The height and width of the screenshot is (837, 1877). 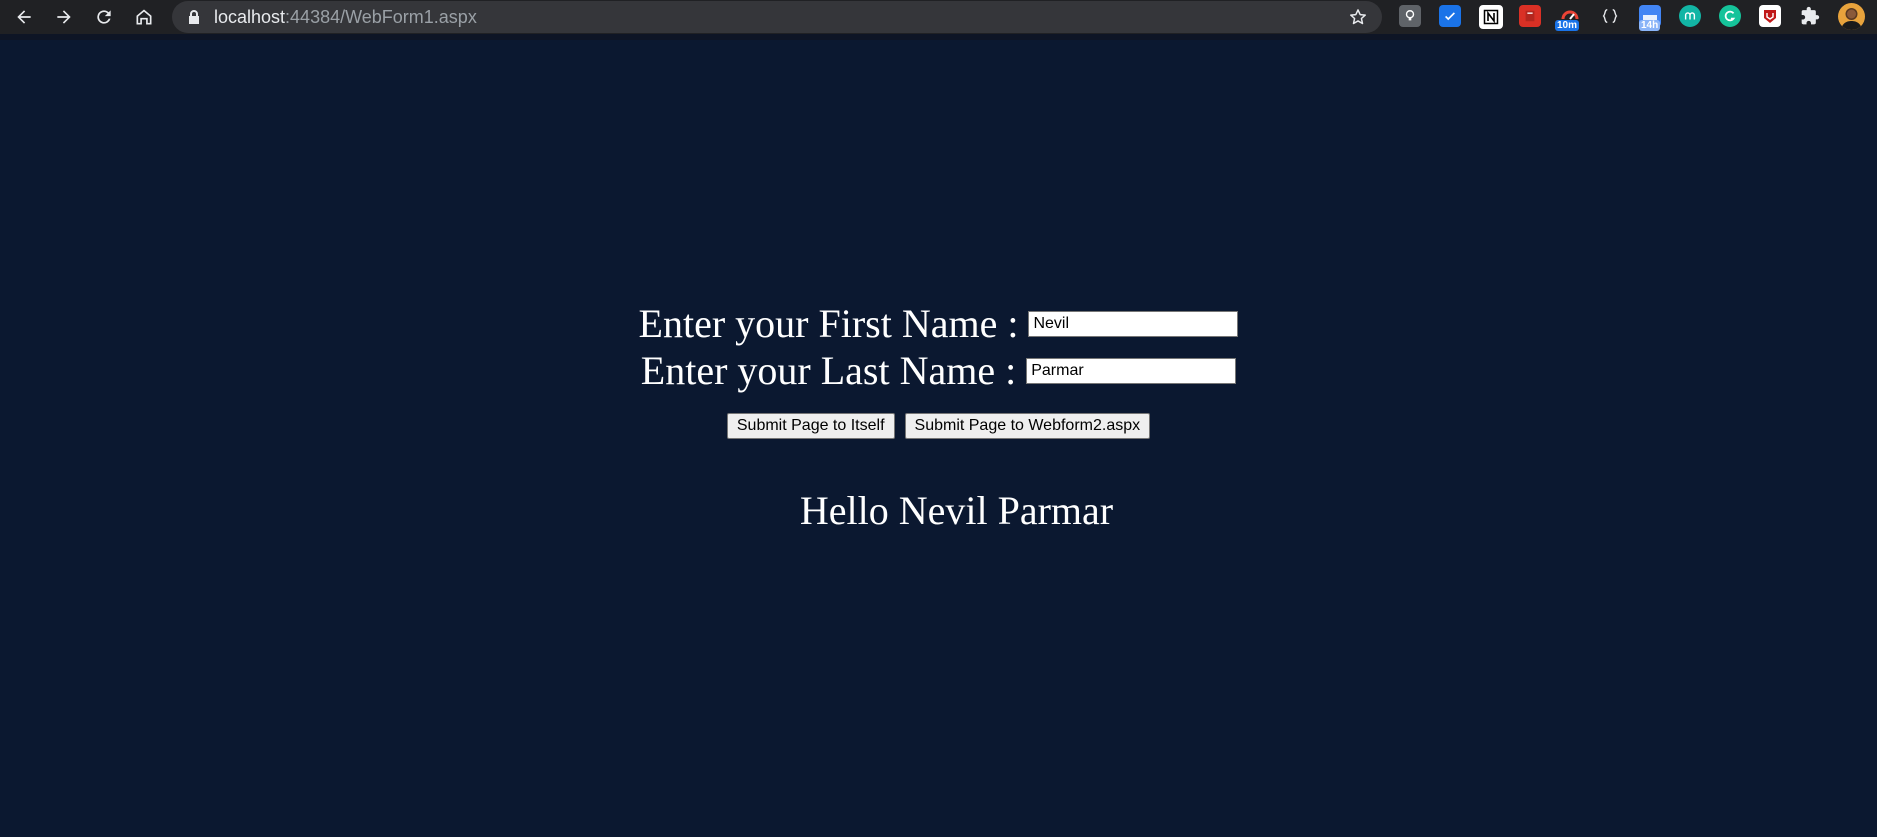 I want to click on last-name-row: Enter your Last Name :, so click(x=938, y=370).